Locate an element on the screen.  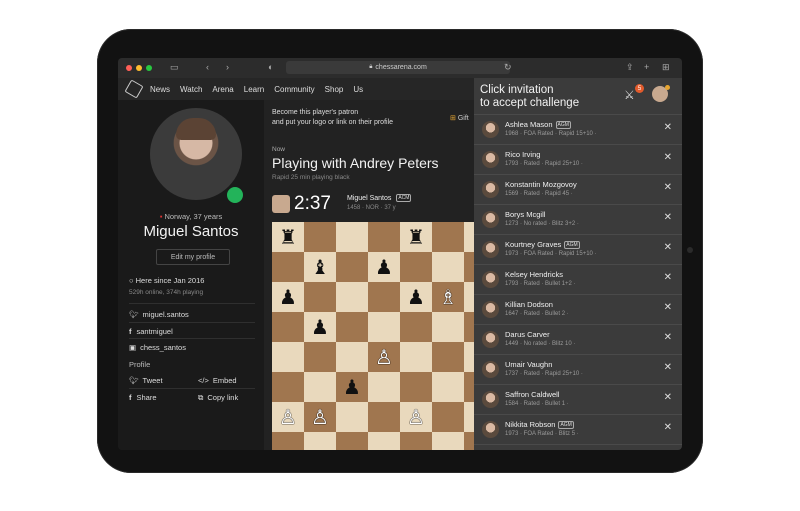
invitation-row: Rico Irving 1793 · Rated · Rapid 25+10 · ✕ is located at coordinates (578, 159).